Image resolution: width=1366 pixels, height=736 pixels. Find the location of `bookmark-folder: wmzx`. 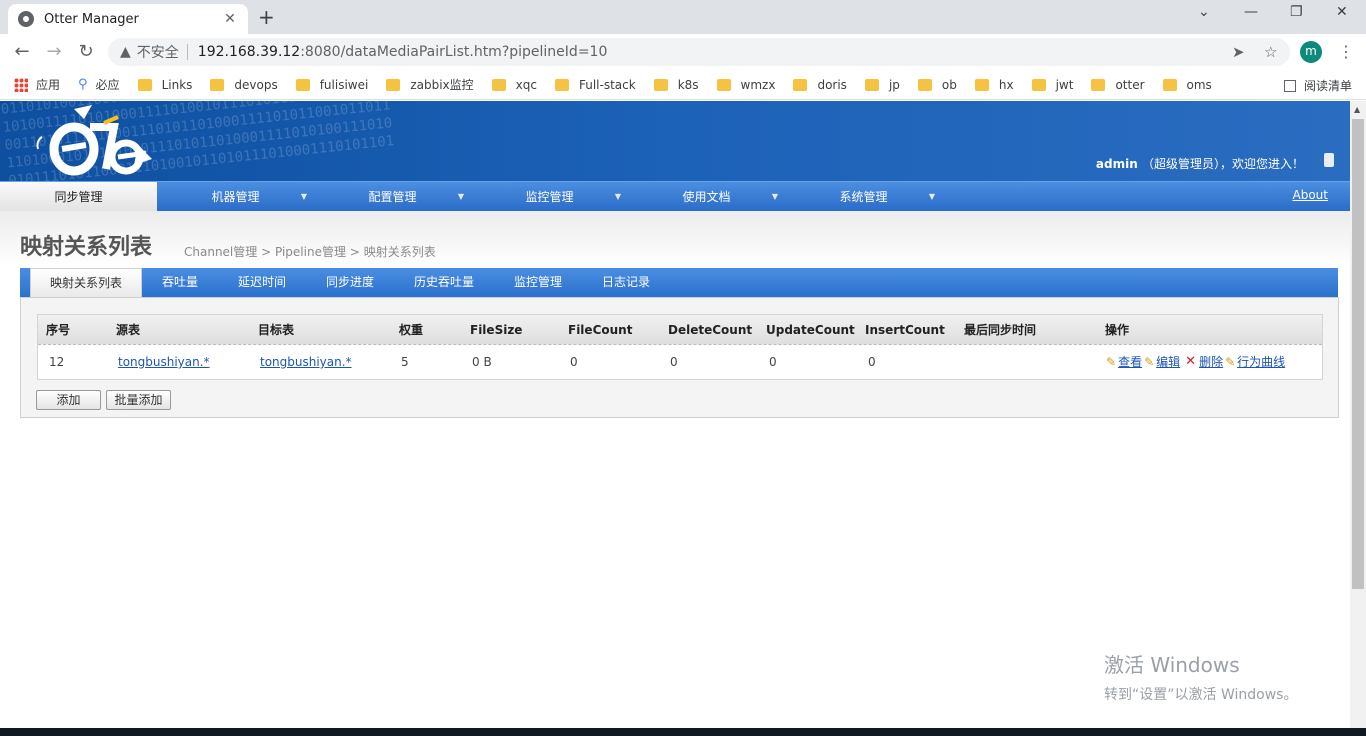

bookmark-folder: wmzx is located at coordinates (745, 85).